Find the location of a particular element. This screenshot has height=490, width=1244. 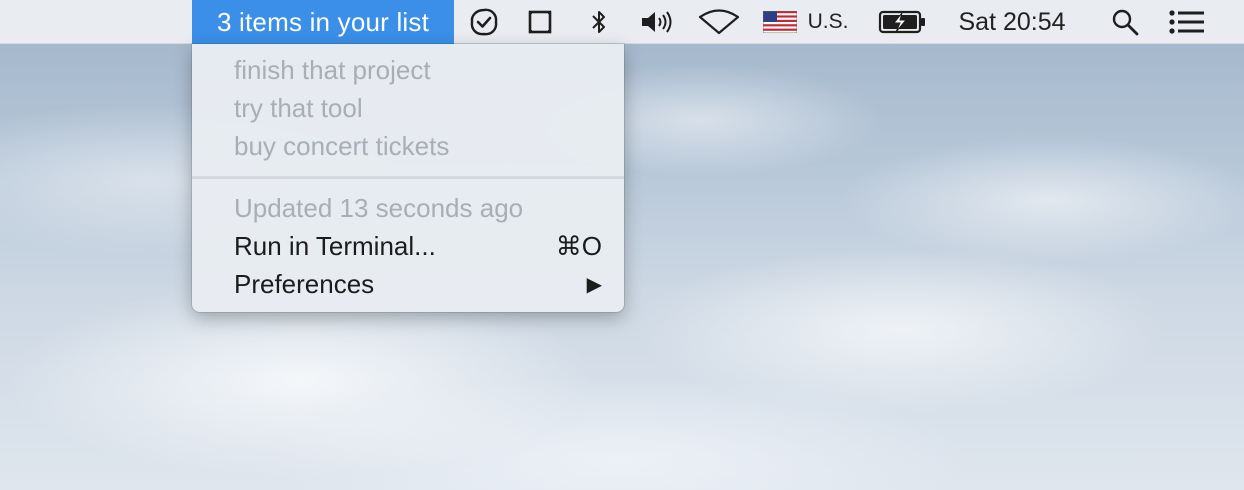

list-item-label: finish that project is located at coordinates (332, 69).